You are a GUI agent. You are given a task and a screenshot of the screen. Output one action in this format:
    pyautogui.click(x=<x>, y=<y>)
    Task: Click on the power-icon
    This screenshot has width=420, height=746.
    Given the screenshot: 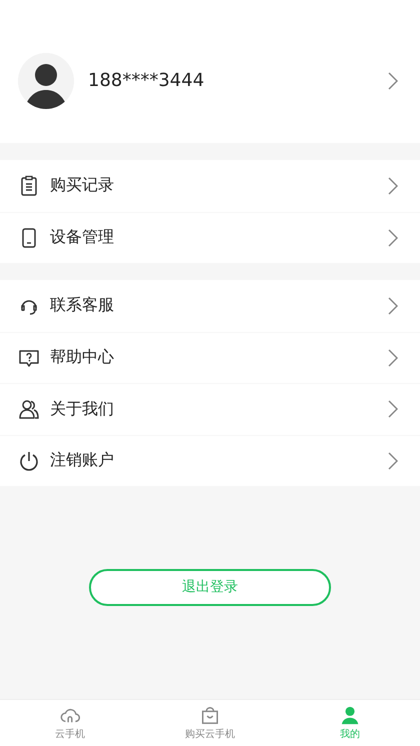 What is the action you would take?
    pyautogui.click(x=29, y=461)
    